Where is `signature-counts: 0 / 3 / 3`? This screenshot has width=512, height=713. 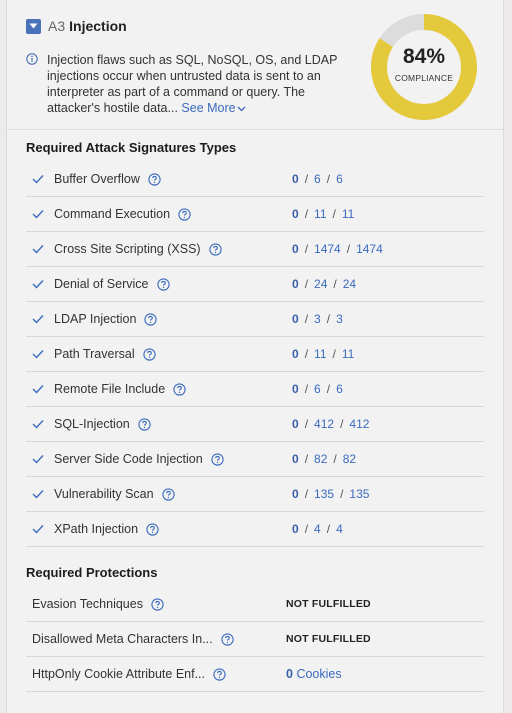
signature-counts: 0 / 3 / 3 is located at coordinates (317, 319).